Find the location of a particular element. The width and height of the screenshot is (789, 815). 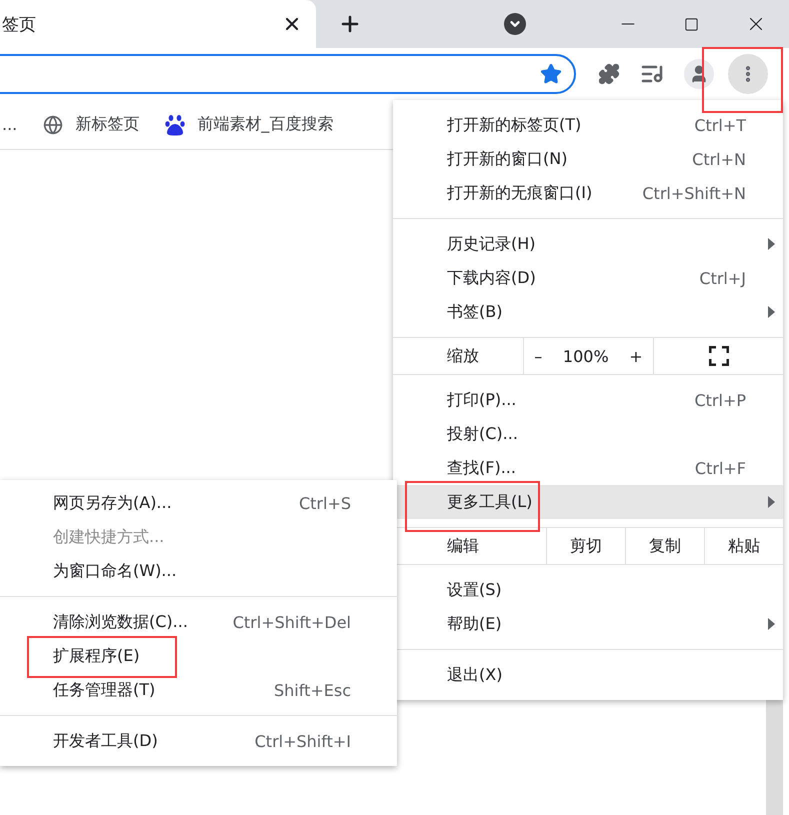

edit-action-button: 粘贴 is located at coordinates (743, 546).